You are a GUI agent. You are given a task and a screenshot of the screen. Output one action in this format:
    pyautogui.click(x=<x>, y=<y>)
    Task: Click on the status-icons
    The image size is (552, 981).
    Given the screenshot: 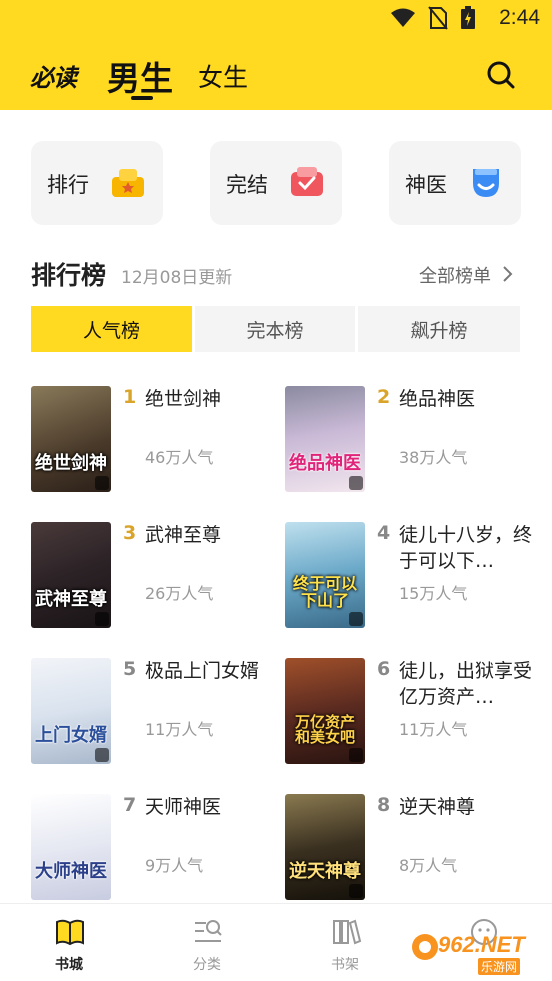 What is the action you would take?
    pyautogui.click(x=433, y=18)
    